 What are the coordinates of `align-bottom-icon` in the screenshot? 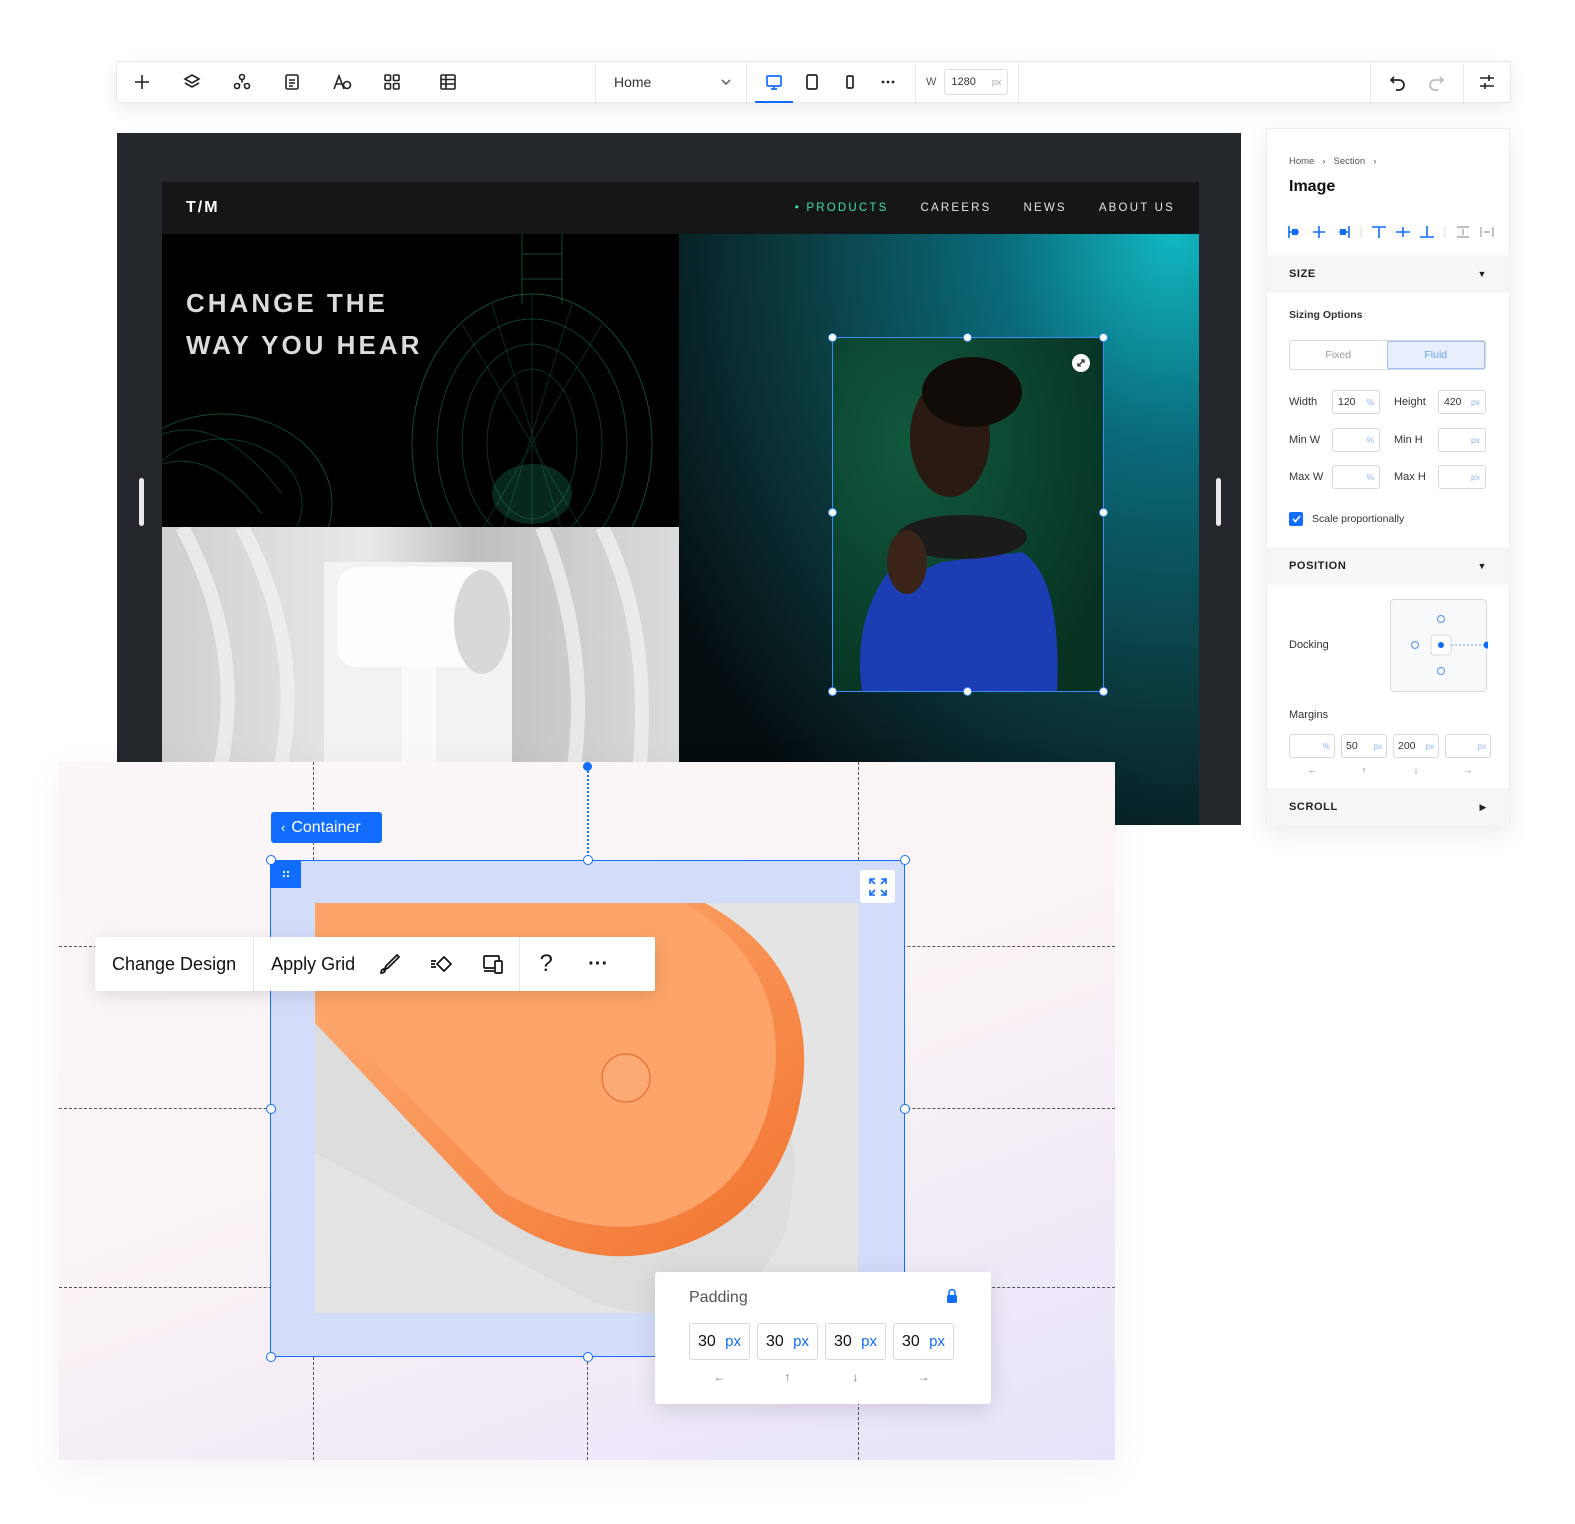 It's located at (1427, 232).